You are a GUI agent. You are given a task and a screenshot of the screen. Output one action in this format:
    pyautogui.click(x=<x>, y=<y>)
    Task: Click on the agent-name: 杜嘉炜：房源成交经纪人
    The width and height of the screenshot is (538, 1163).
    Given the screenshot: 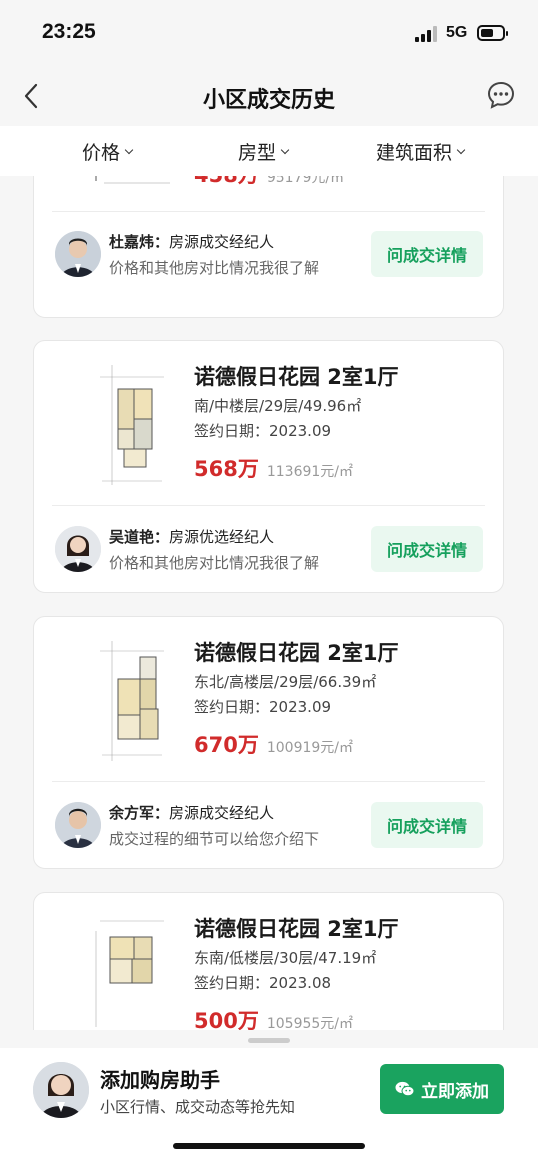 What is the action you would take?
    pyautogui.click(x=192, y=242)
    